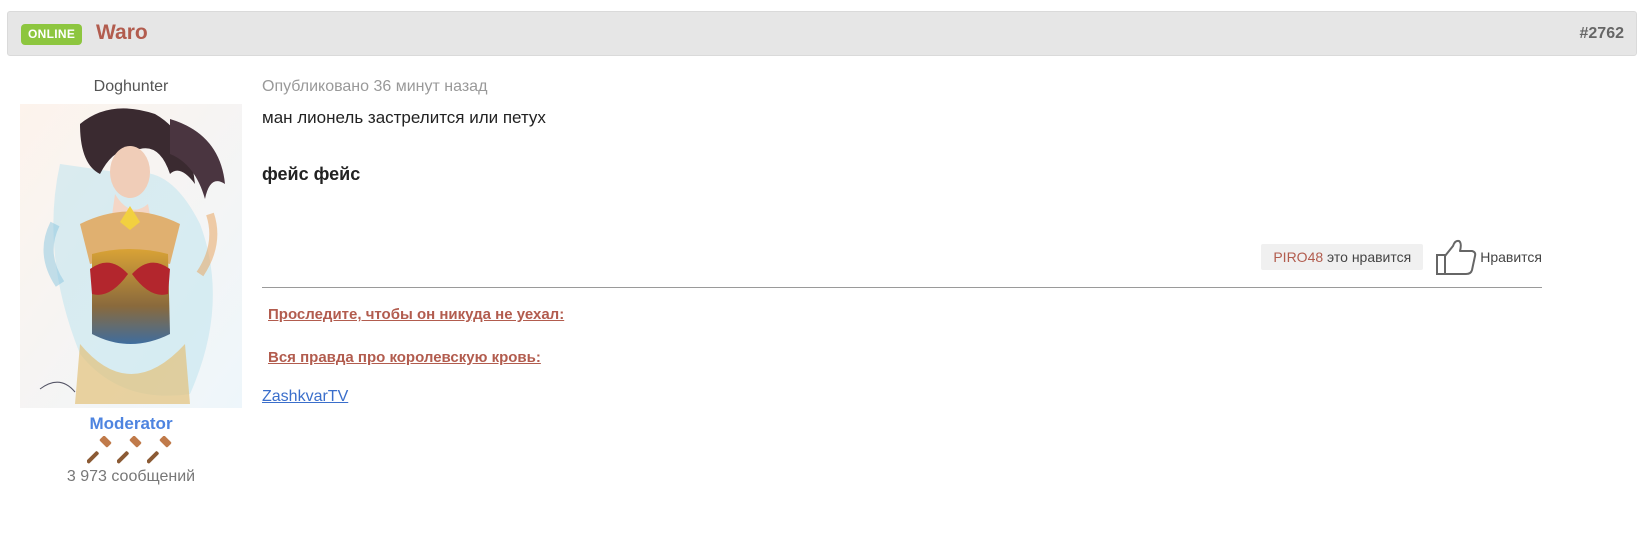  I want to click on post-date: Опубликовано 36 минут назад, so click(902, 87).